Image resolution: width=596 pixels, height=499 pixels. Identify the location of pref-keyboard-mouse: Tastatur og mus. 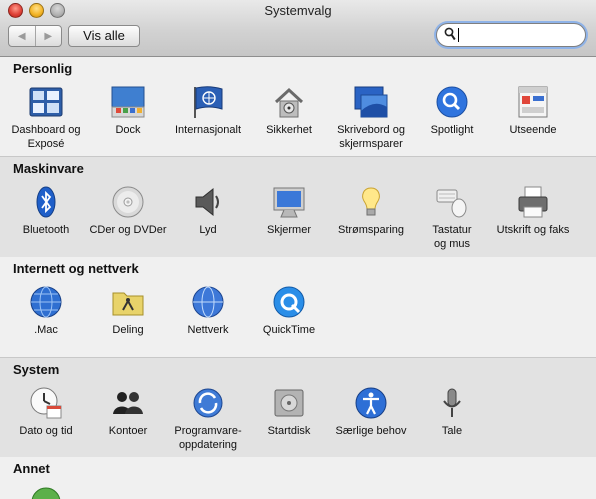
(452, 218).